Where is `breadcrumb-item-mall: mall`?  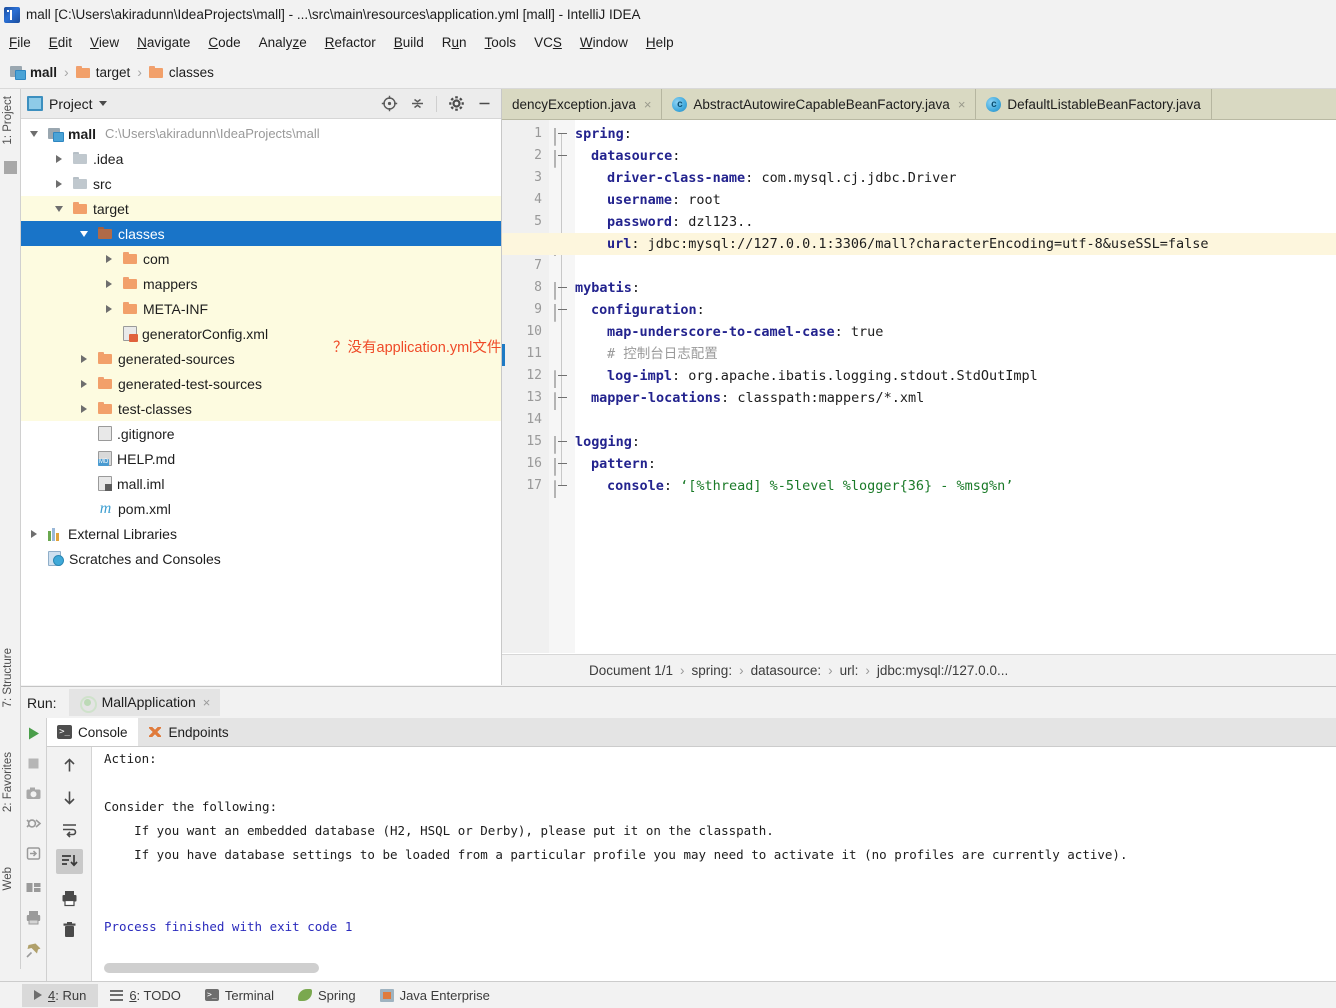
breadcrumb-item-mall: mall is located at coordinates (33, 72).